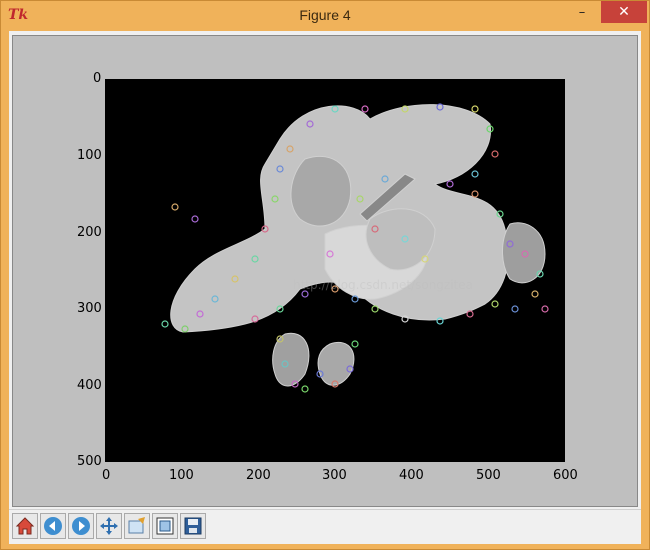 The height and width of the screenshot is (550, 650). Describe the element at coordinates (334, 475) in the screenshot. I see `x-tick-label: 300` at that location.